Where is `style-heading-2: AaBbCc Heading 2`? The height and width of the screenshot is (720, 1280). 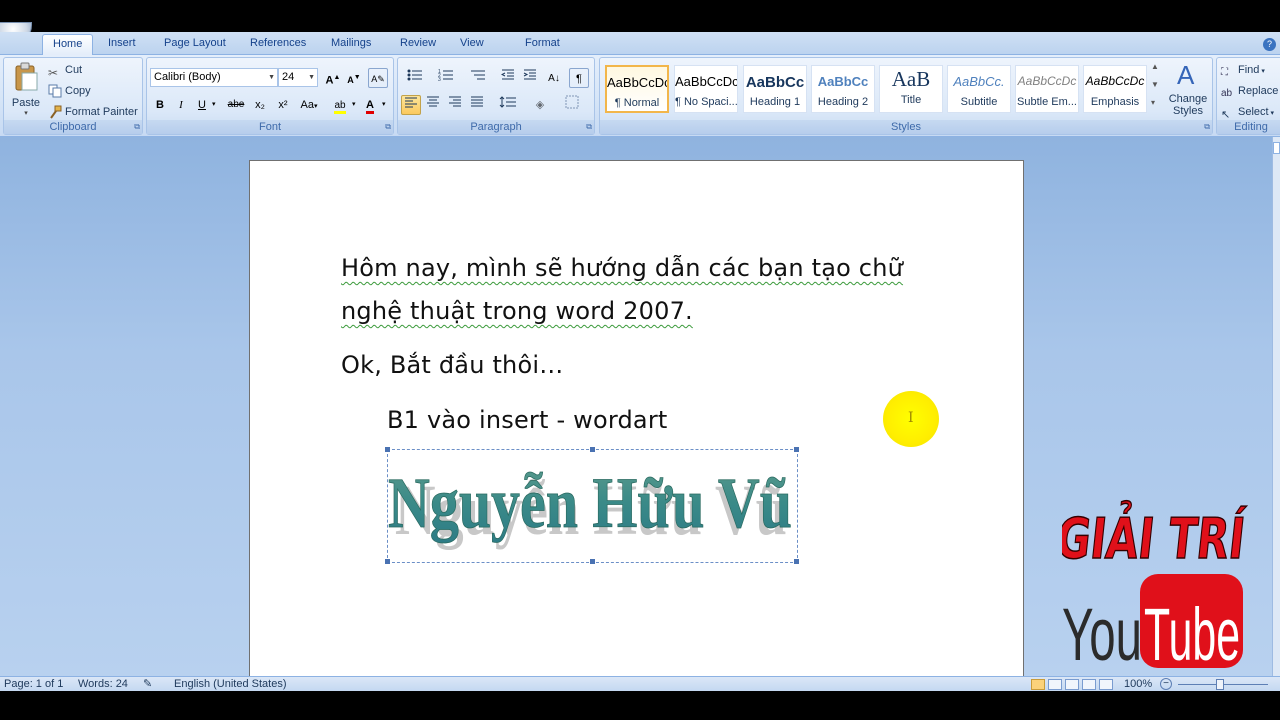
style-heading-2: AaBbCc Heading 2 is located at coordinates (843, 89).